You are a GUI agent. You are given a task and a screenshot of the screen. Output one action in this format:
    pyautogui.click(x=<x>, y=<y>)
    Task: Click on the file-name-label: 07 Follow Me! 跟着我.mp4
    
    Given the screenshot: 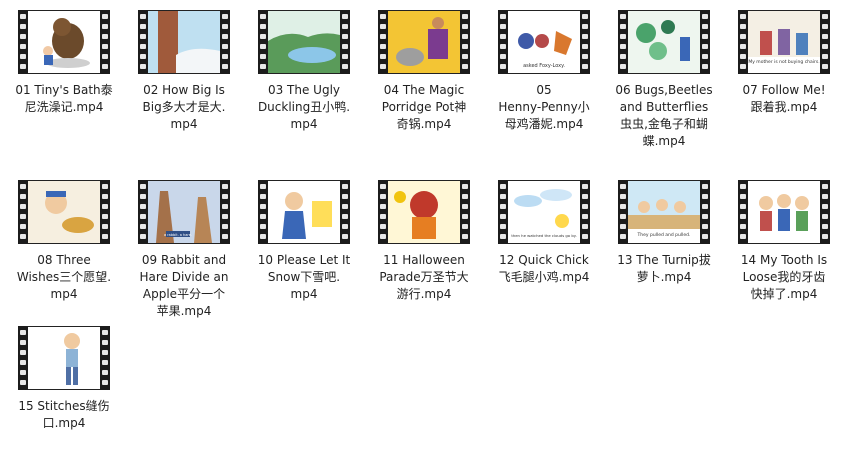 What is the action you would take?
    pyautogui.click(x=784, y=98)
    